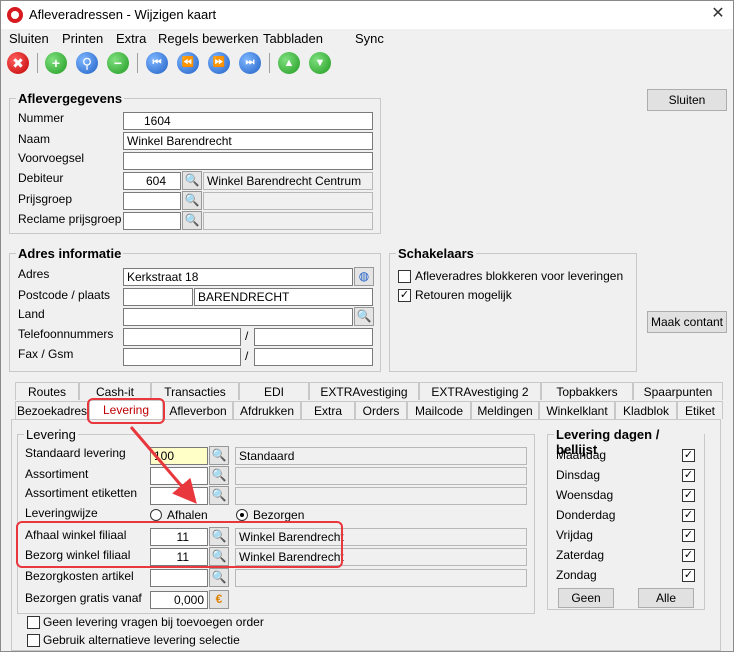 This screenshot has height=652, width=734. Describe the element at coordinates (64, 295) in the screenshot. I see `postcode-label: Postcode / plaats` at that location.